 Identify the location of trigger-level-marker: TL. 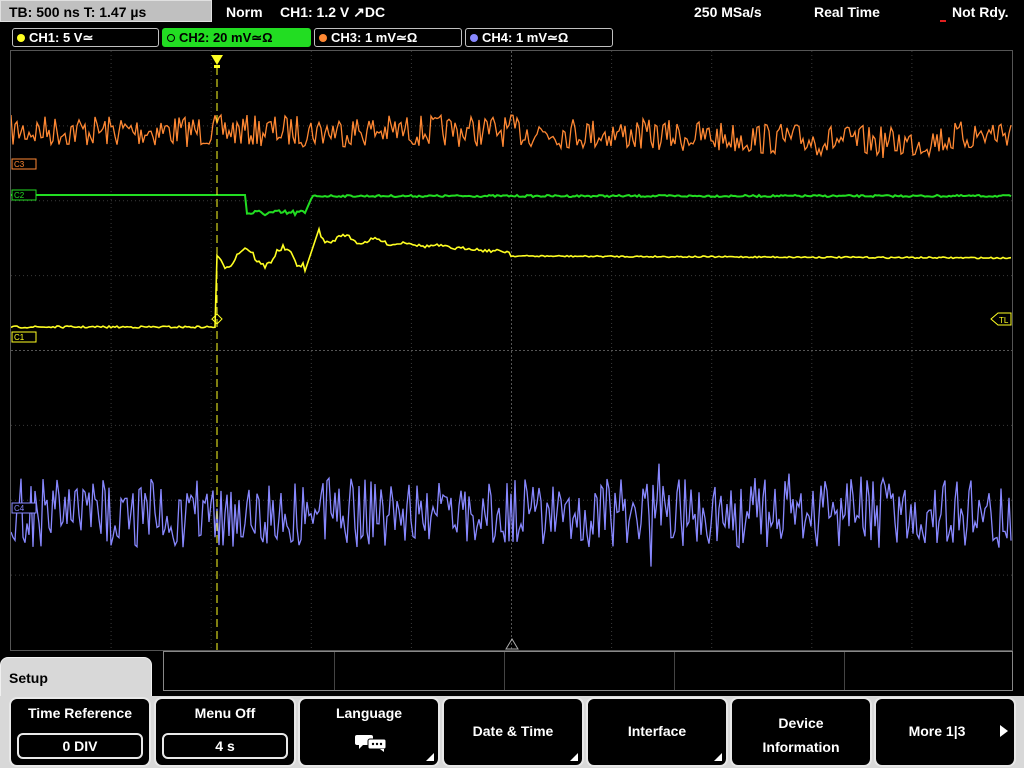
(1001, 319).